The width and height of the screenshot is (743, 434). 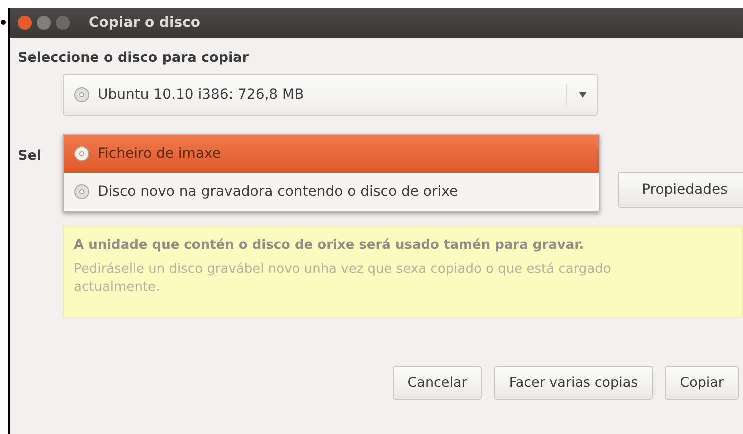 I want to click on info-title: A unidade que contén o disco de orixe será usado tamén para gravar., so click(x=330, y=246).